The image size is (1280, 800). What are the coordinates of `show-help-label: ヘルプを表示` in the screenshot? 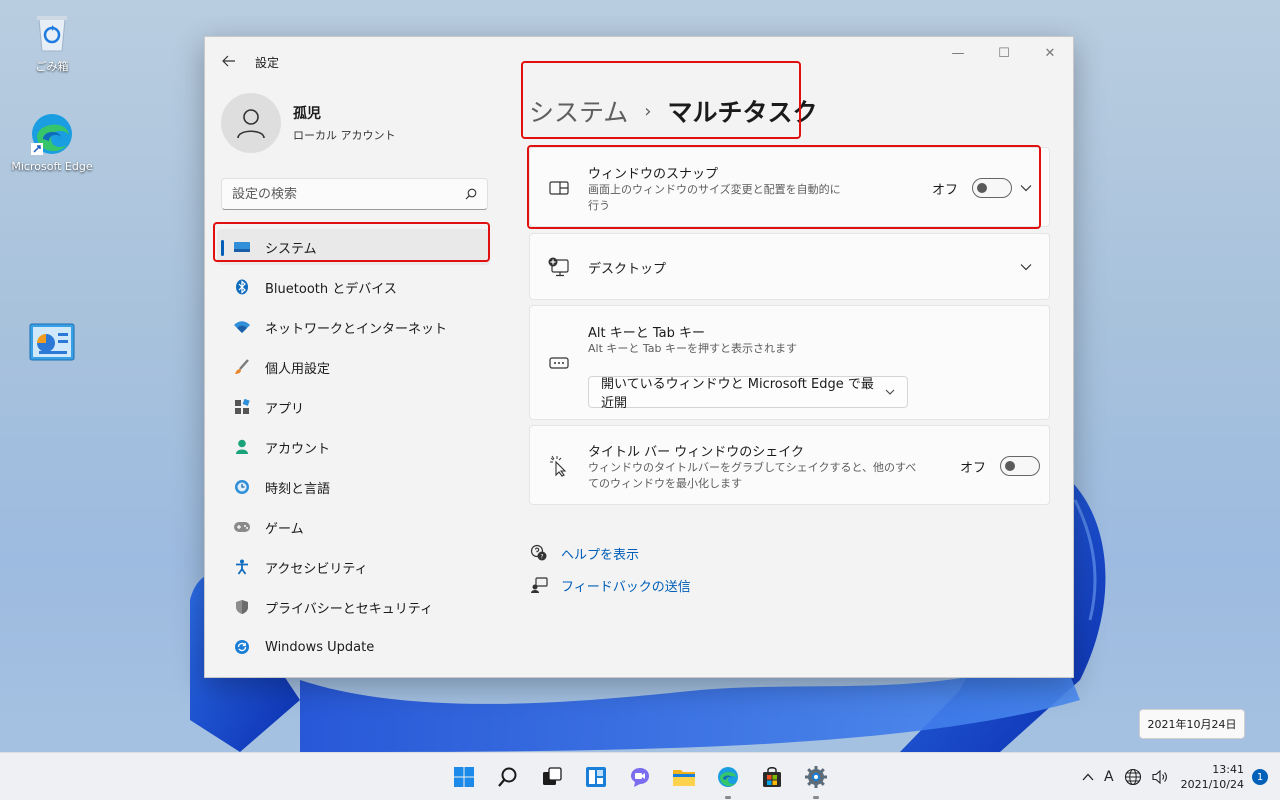 It's located at (600, 555).